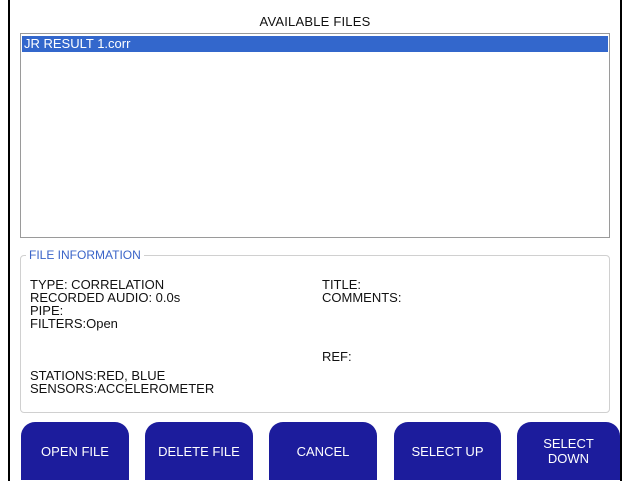 This screenshot has height=481, width=628. I want to click on comments-info: COMMENTS:, so click(362, 297).